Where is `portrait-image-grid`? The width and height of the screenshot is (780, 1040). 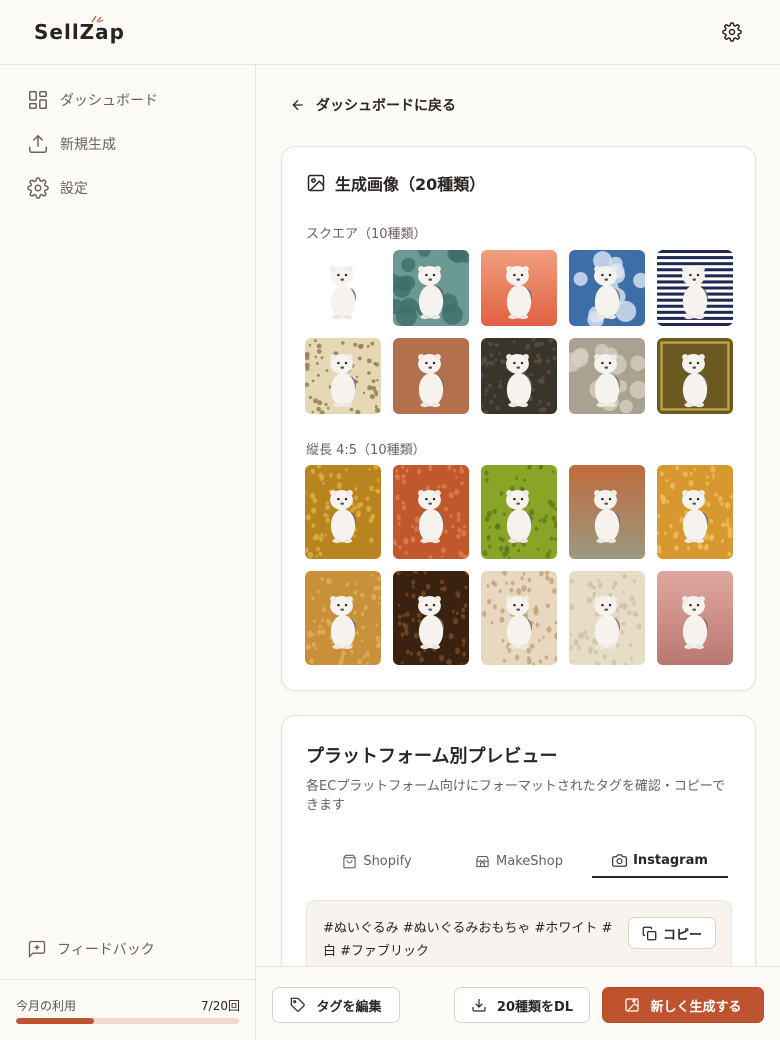
portrait-image-grid is located at coordinates (519, 565).